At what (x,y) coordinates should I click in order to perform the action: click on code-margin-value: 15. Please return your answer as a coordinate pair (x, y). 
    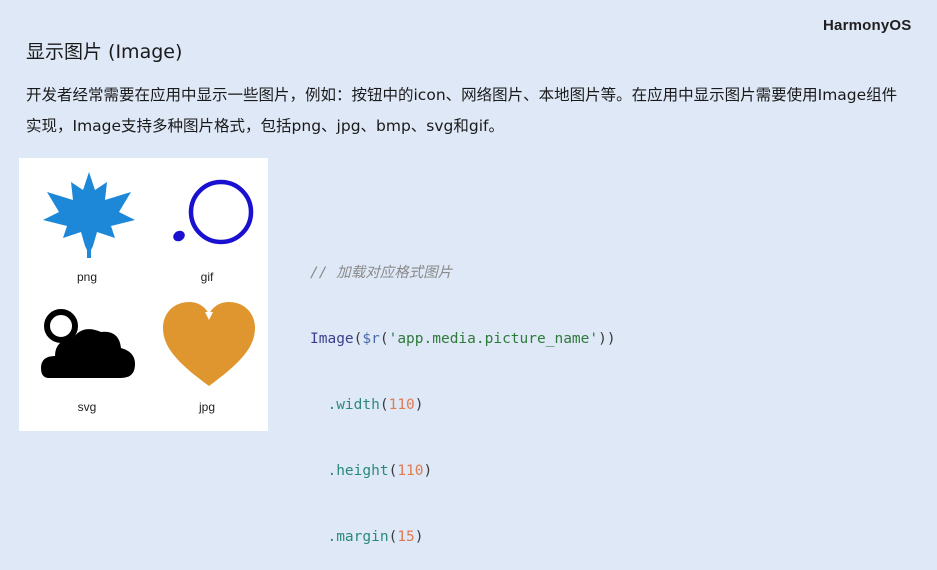
    Looking at the image, I should click on (406, 537).